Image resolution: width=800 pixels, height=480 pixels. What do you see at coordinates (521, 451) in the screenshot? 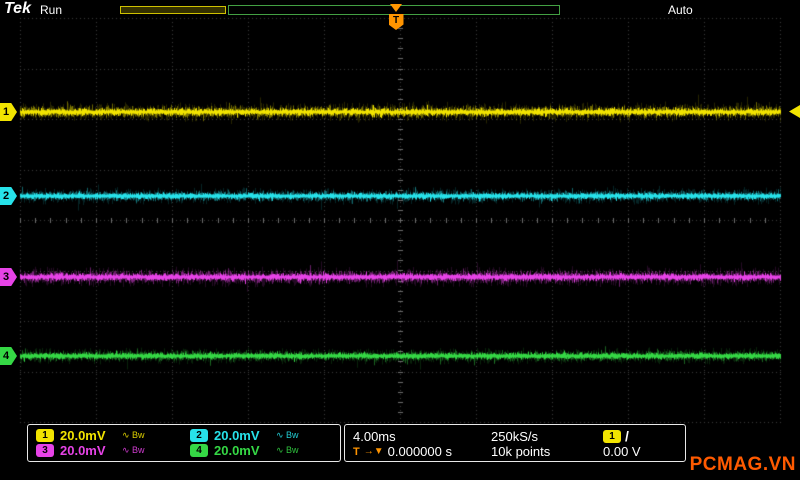
I see `record-length: 10k points` at bounding box center [521, 451].